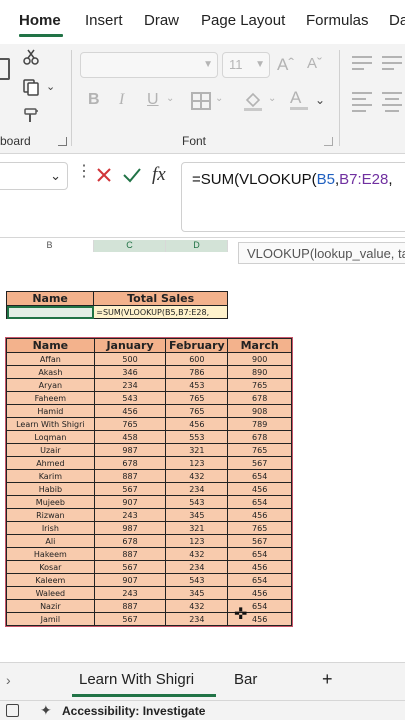 The width and height of the screenshot is (405, 720). I want to click on sales-cell-value: 890, so click(259, 372).